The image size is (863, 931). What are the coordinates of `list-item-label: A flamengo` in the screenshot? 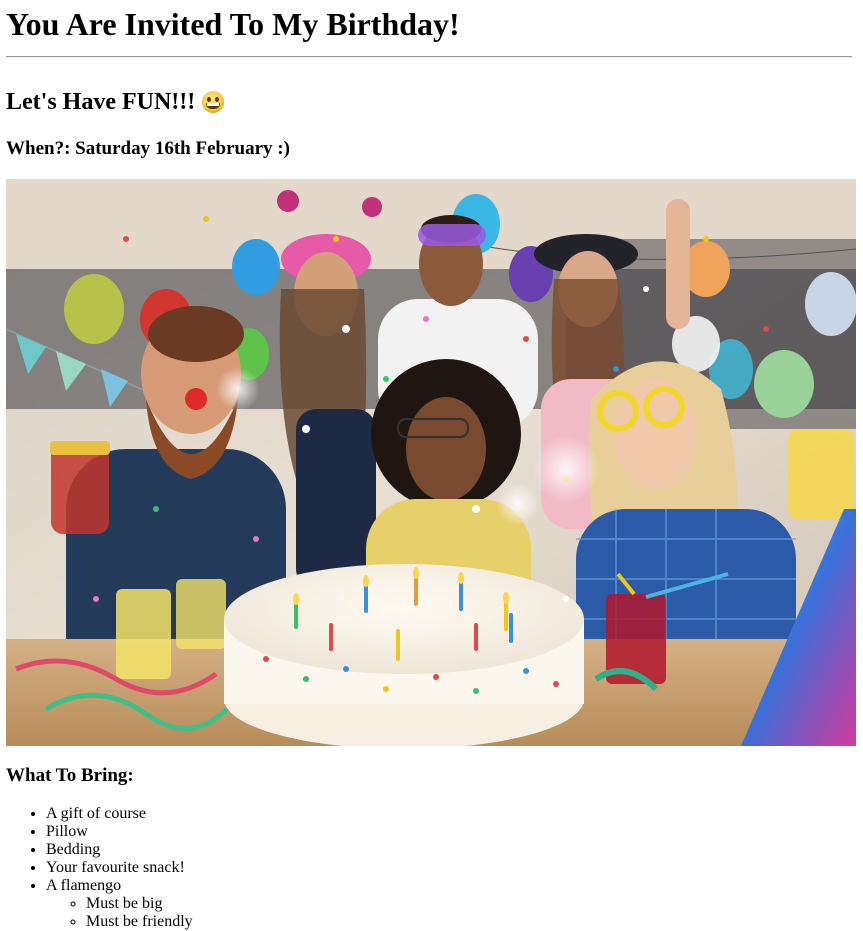 It's located at (84, 885).